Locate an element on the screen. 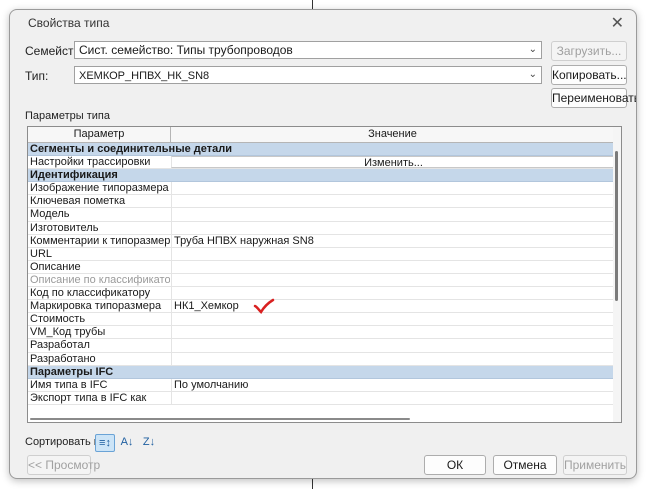 Image resolution: width=646 pixels, height=489 pixels. parameter-name: Описание is located at coordinates (55, 266).